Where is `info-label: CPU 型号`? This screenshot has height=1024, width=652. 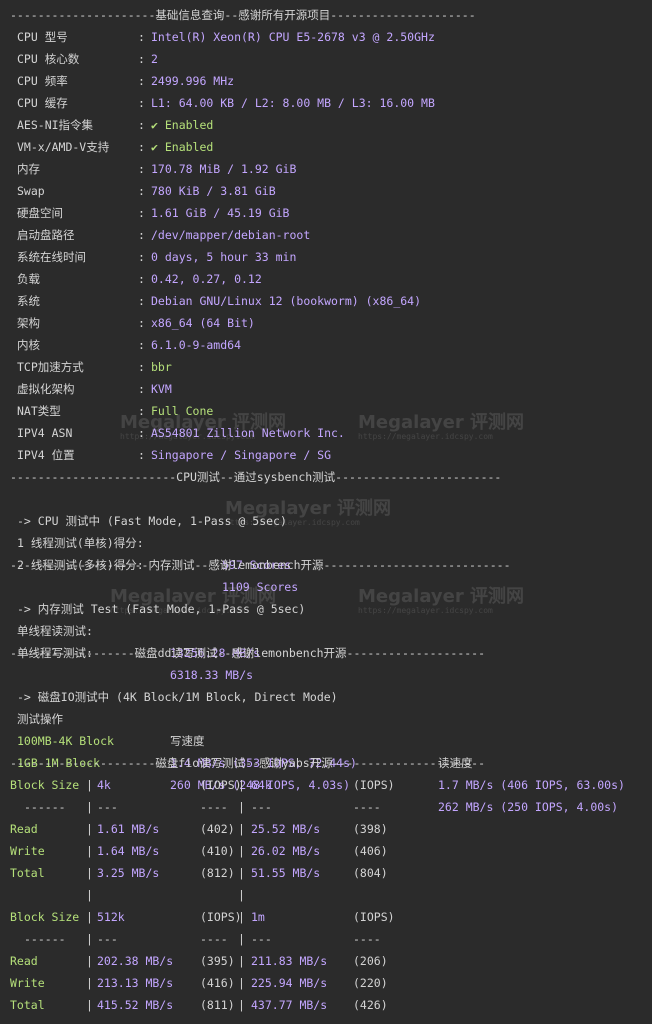
info-label: CPU 型号 is located at coordinates (42, 37).